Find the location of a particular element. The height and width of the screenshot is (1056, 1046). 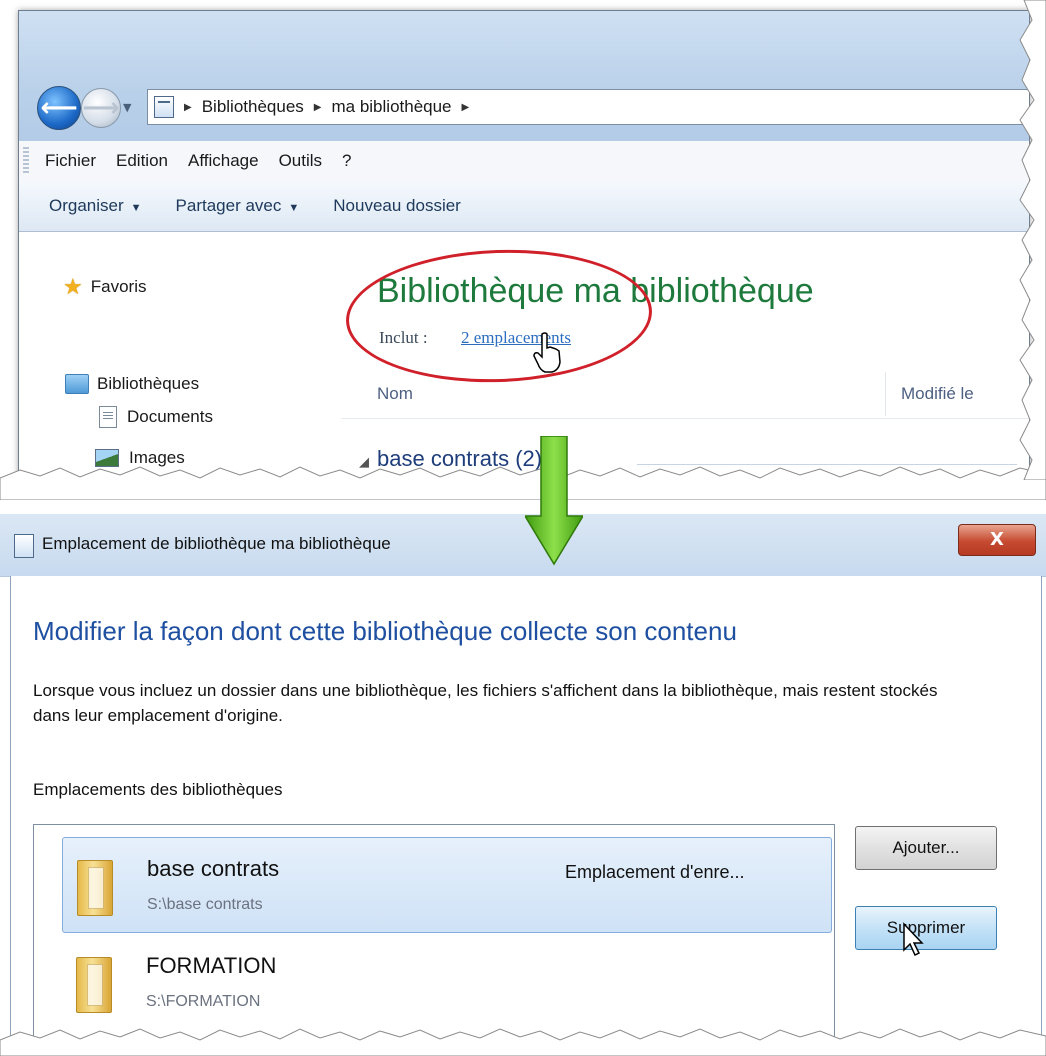

torn-edge-decoration-bottom is located at coordinates (523, 1042).